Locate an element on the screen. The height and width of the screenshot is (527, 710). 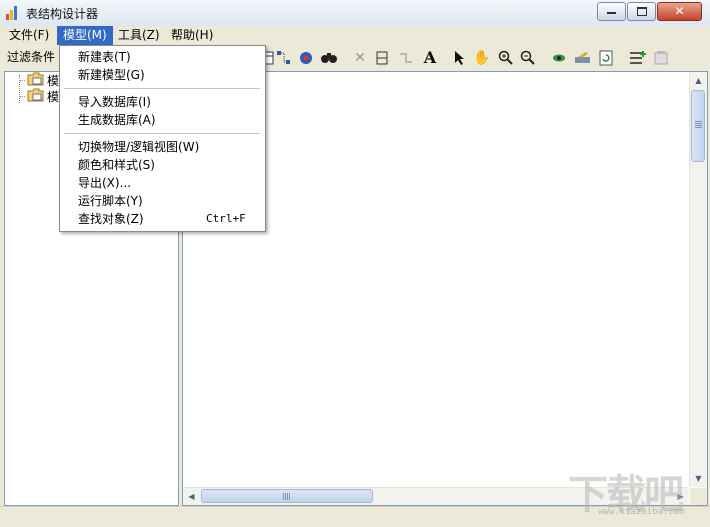
window-controls: ✕ is located at coordinates (649, 11).